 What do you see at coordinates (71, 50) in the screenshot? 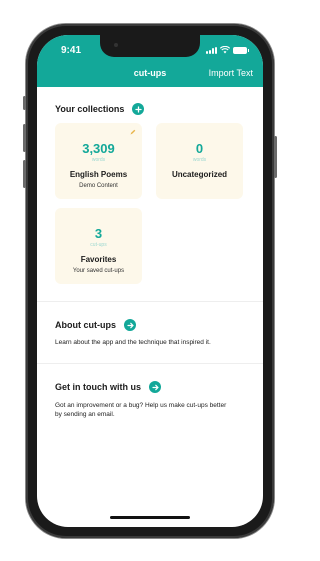
I see `status-time: 9:41` at bounding box center [71, 50].